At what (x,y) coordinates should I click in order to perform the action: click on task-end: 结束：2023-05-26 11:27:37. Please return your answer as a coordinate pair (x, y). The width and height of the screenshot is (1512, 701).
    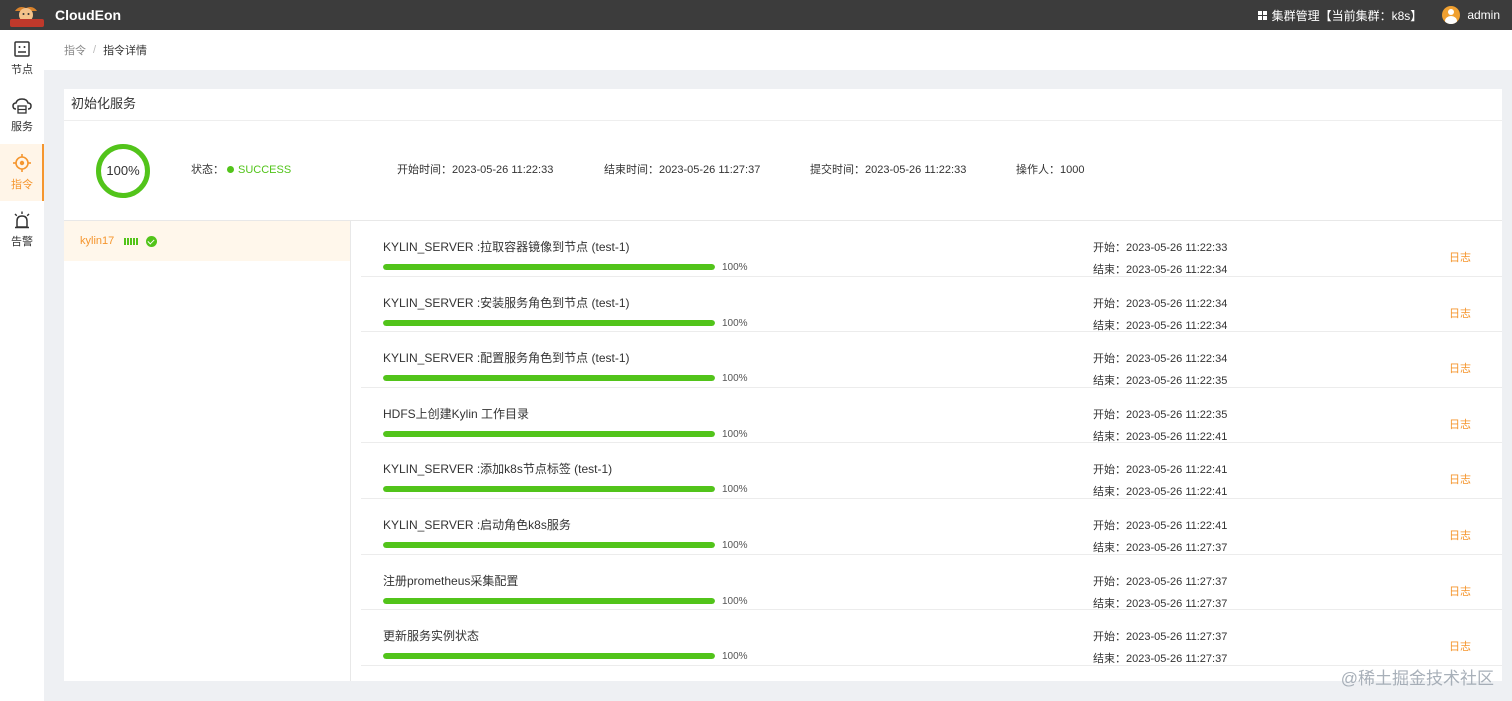
    Looking at the image, I should click on (1160, 547).